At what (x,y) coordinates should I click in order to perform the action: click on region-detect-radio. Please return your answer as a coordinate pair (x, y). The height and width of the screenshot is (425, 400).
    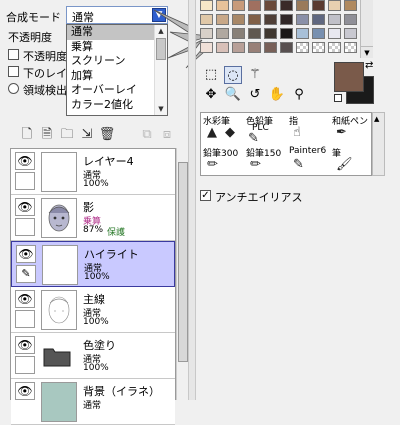
    Looking at the image, I should click on (13, 88).